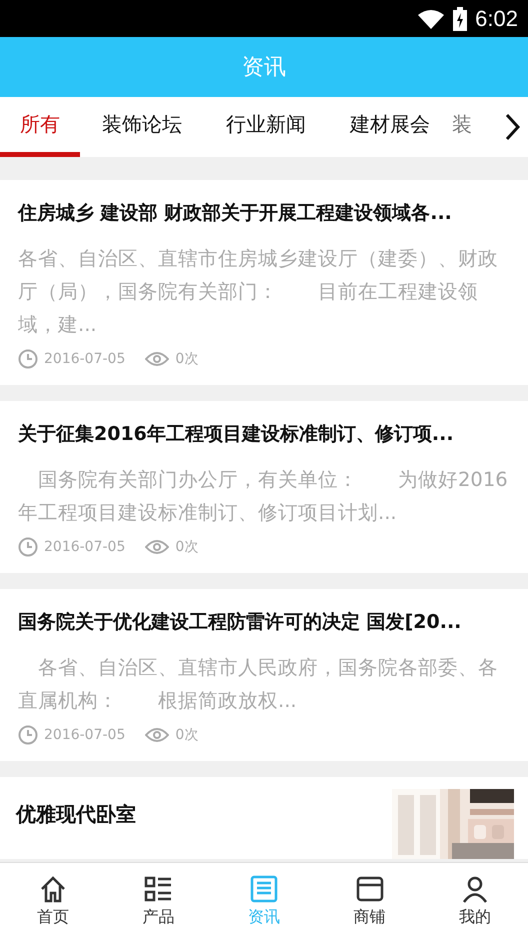 The width and height of the screenshot is (528, 940). Describe the element at coordinates (475, 889) in the screenshot. I see `person-icon` at that location.